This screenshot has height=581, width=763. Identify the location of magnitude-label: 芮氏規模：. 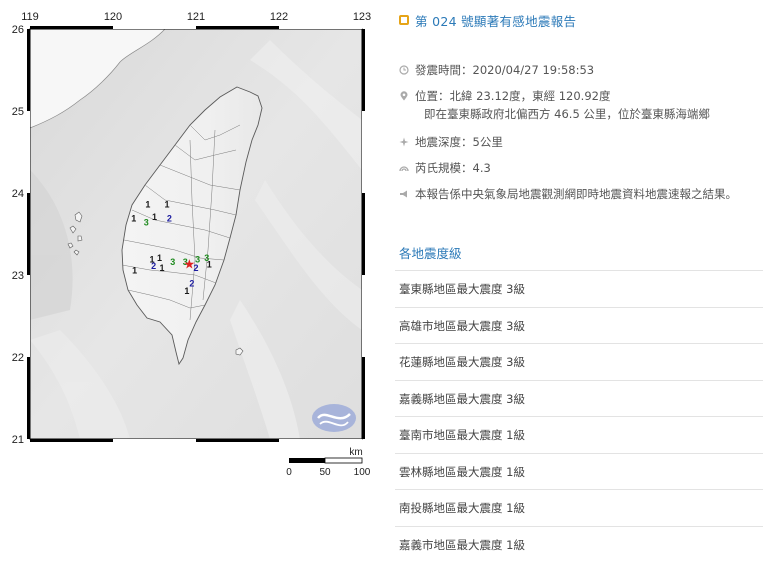
(444, 168).